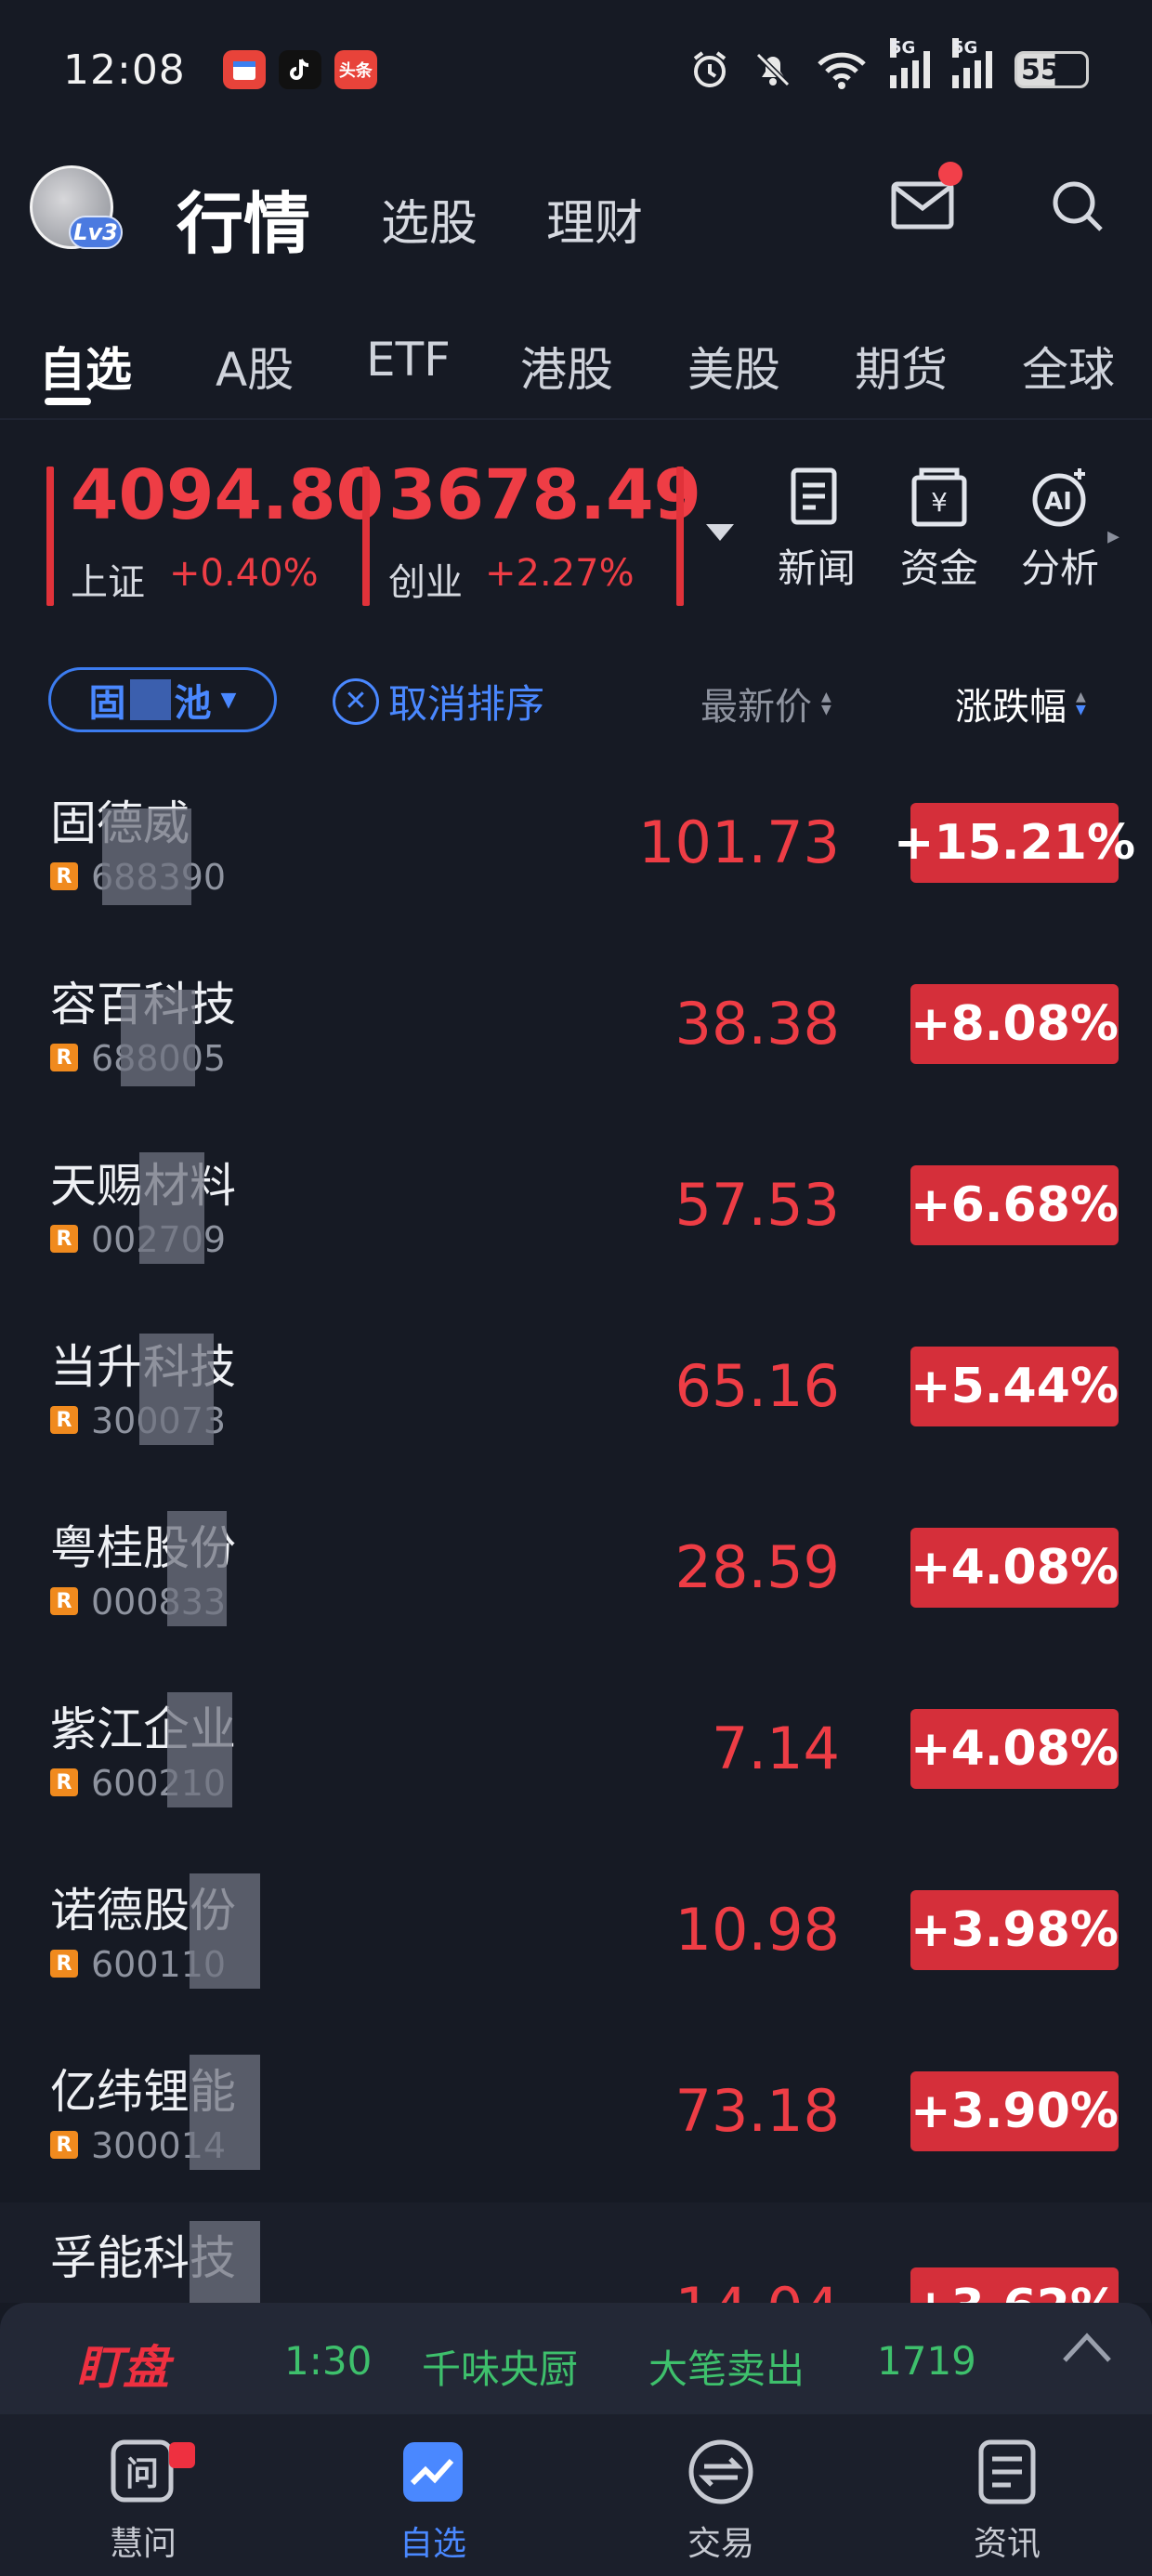 The image size is (1152, 2576). What do you see at coordinates (227, 495) in the screenshot?
I see `index-value: 4094.80` at bounding box center [227, 495].